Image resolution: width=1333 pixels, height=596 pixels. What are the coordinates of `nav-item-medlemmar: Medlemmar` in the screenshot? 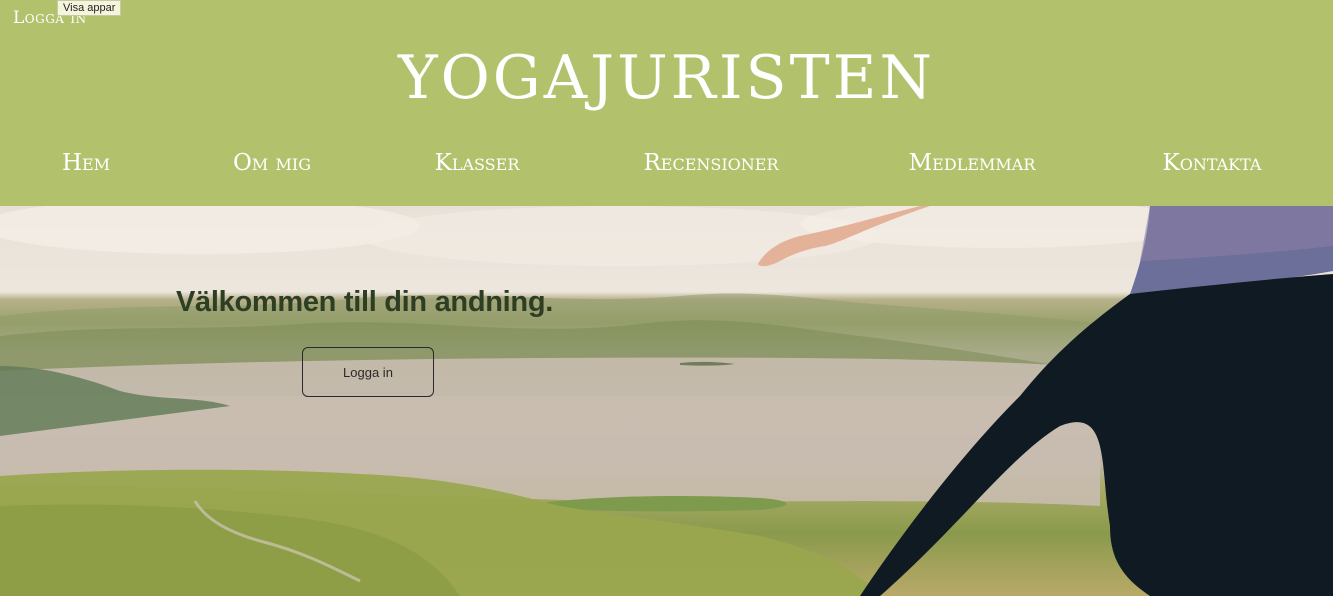 It's located at (972, 163).